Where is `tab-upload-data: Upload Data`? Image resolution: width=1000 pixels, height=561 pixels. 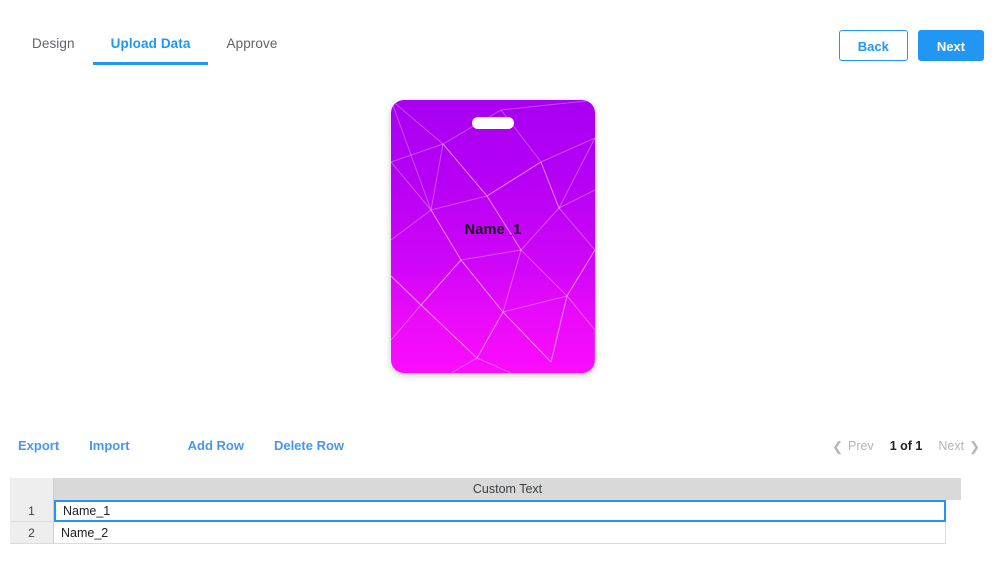 tab-upload-data: Upload Data is located at coordinates (150, 46).